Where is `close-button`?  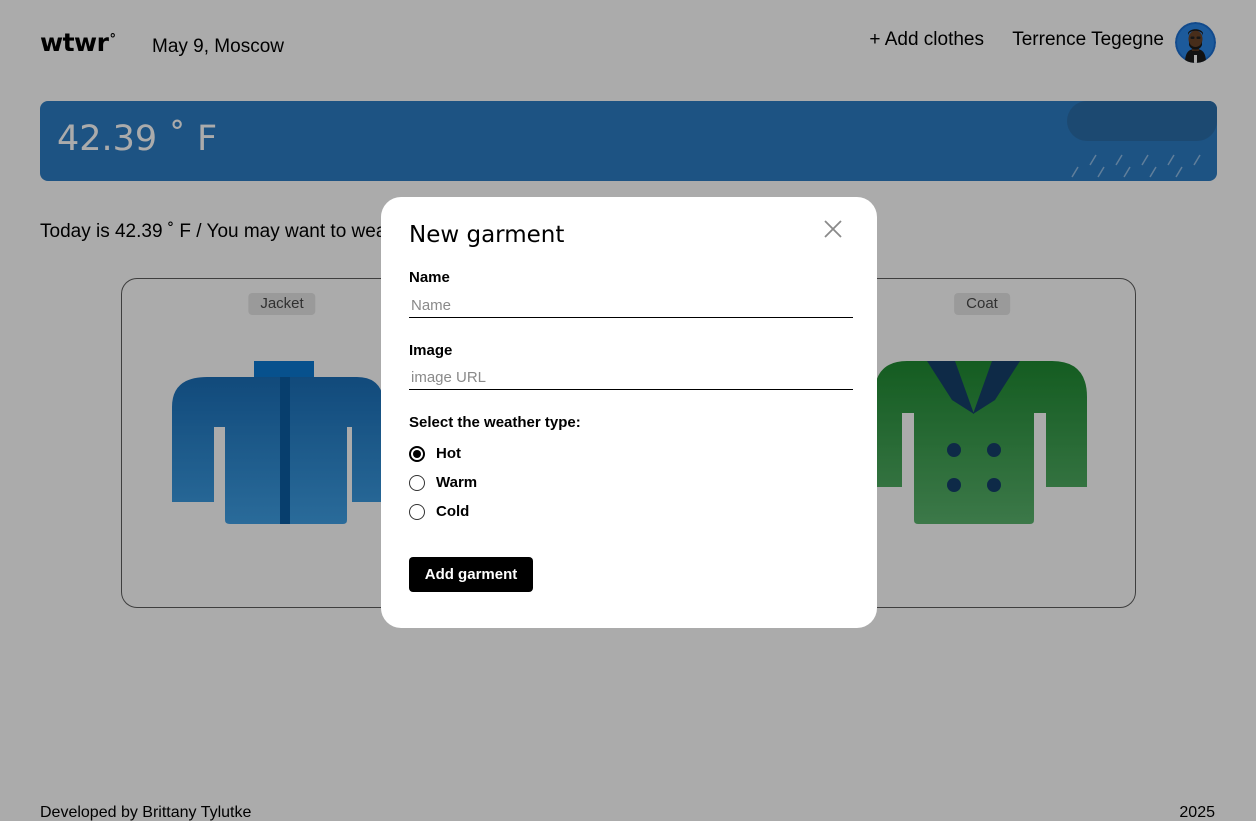 close-button is located at coordinates (833, 229).